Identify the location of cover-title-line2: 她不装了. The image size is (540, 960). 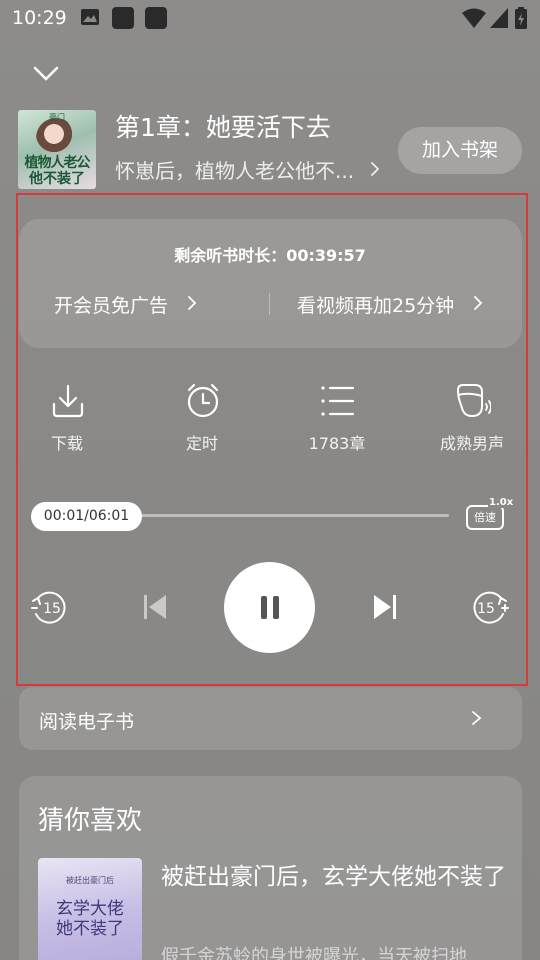
(90, 929).